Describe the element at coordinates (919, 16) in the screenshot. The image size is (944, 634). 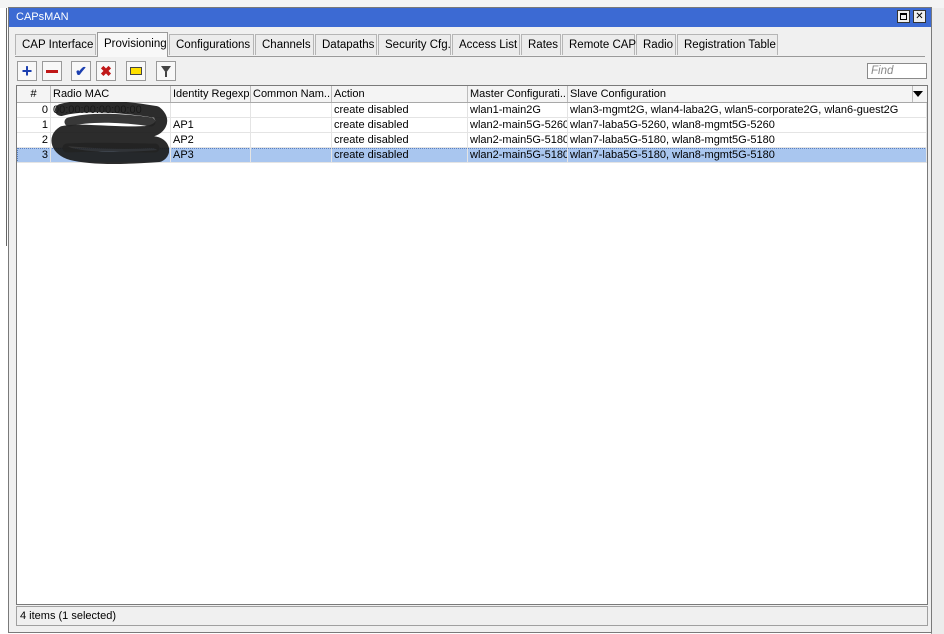
I see `close-icon: ✕` at that location.